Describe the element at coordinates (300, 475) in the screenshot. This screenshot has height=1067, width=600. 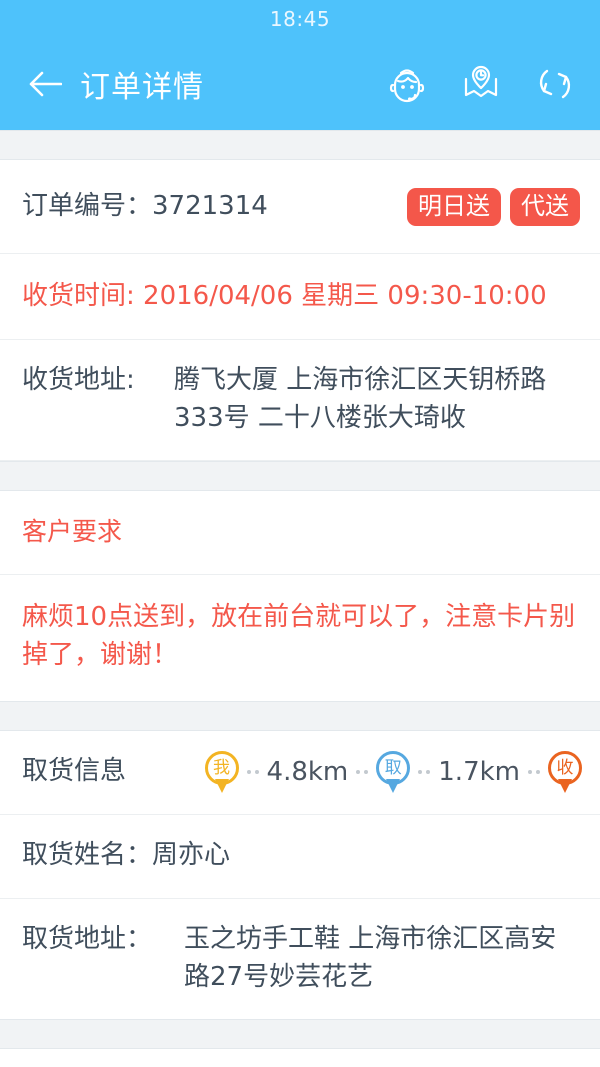
I see `section-spacer-request` at that location.